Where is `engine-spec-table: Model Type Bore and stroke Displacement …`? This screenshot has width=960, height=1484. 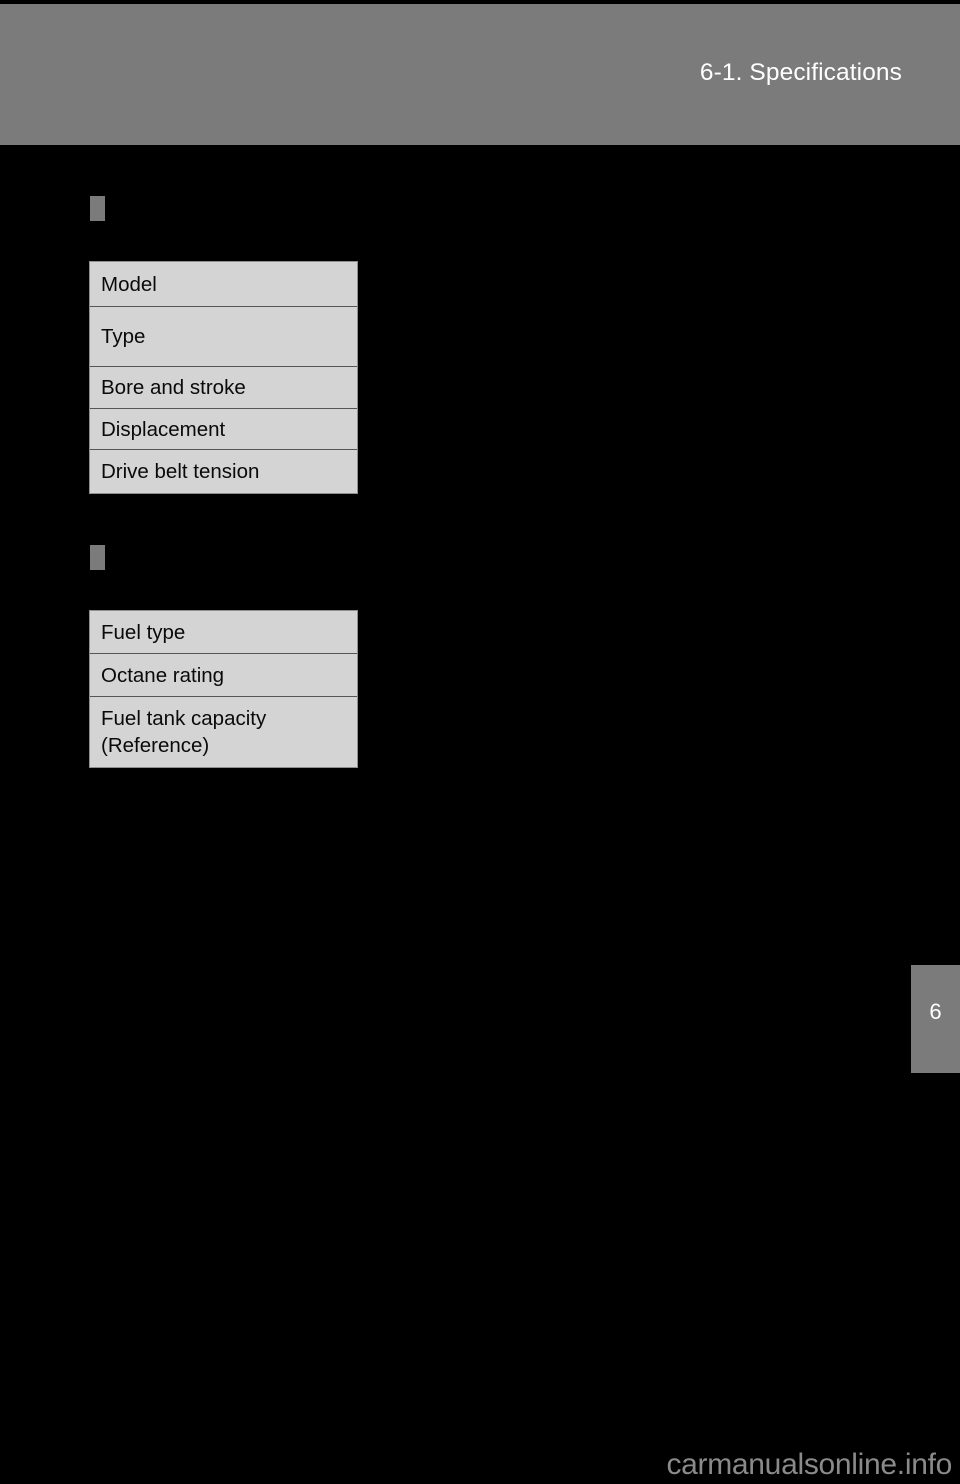
engine-spec-table: Model Type Bore and stroke Displacement … is located at coordinates (223, 377).